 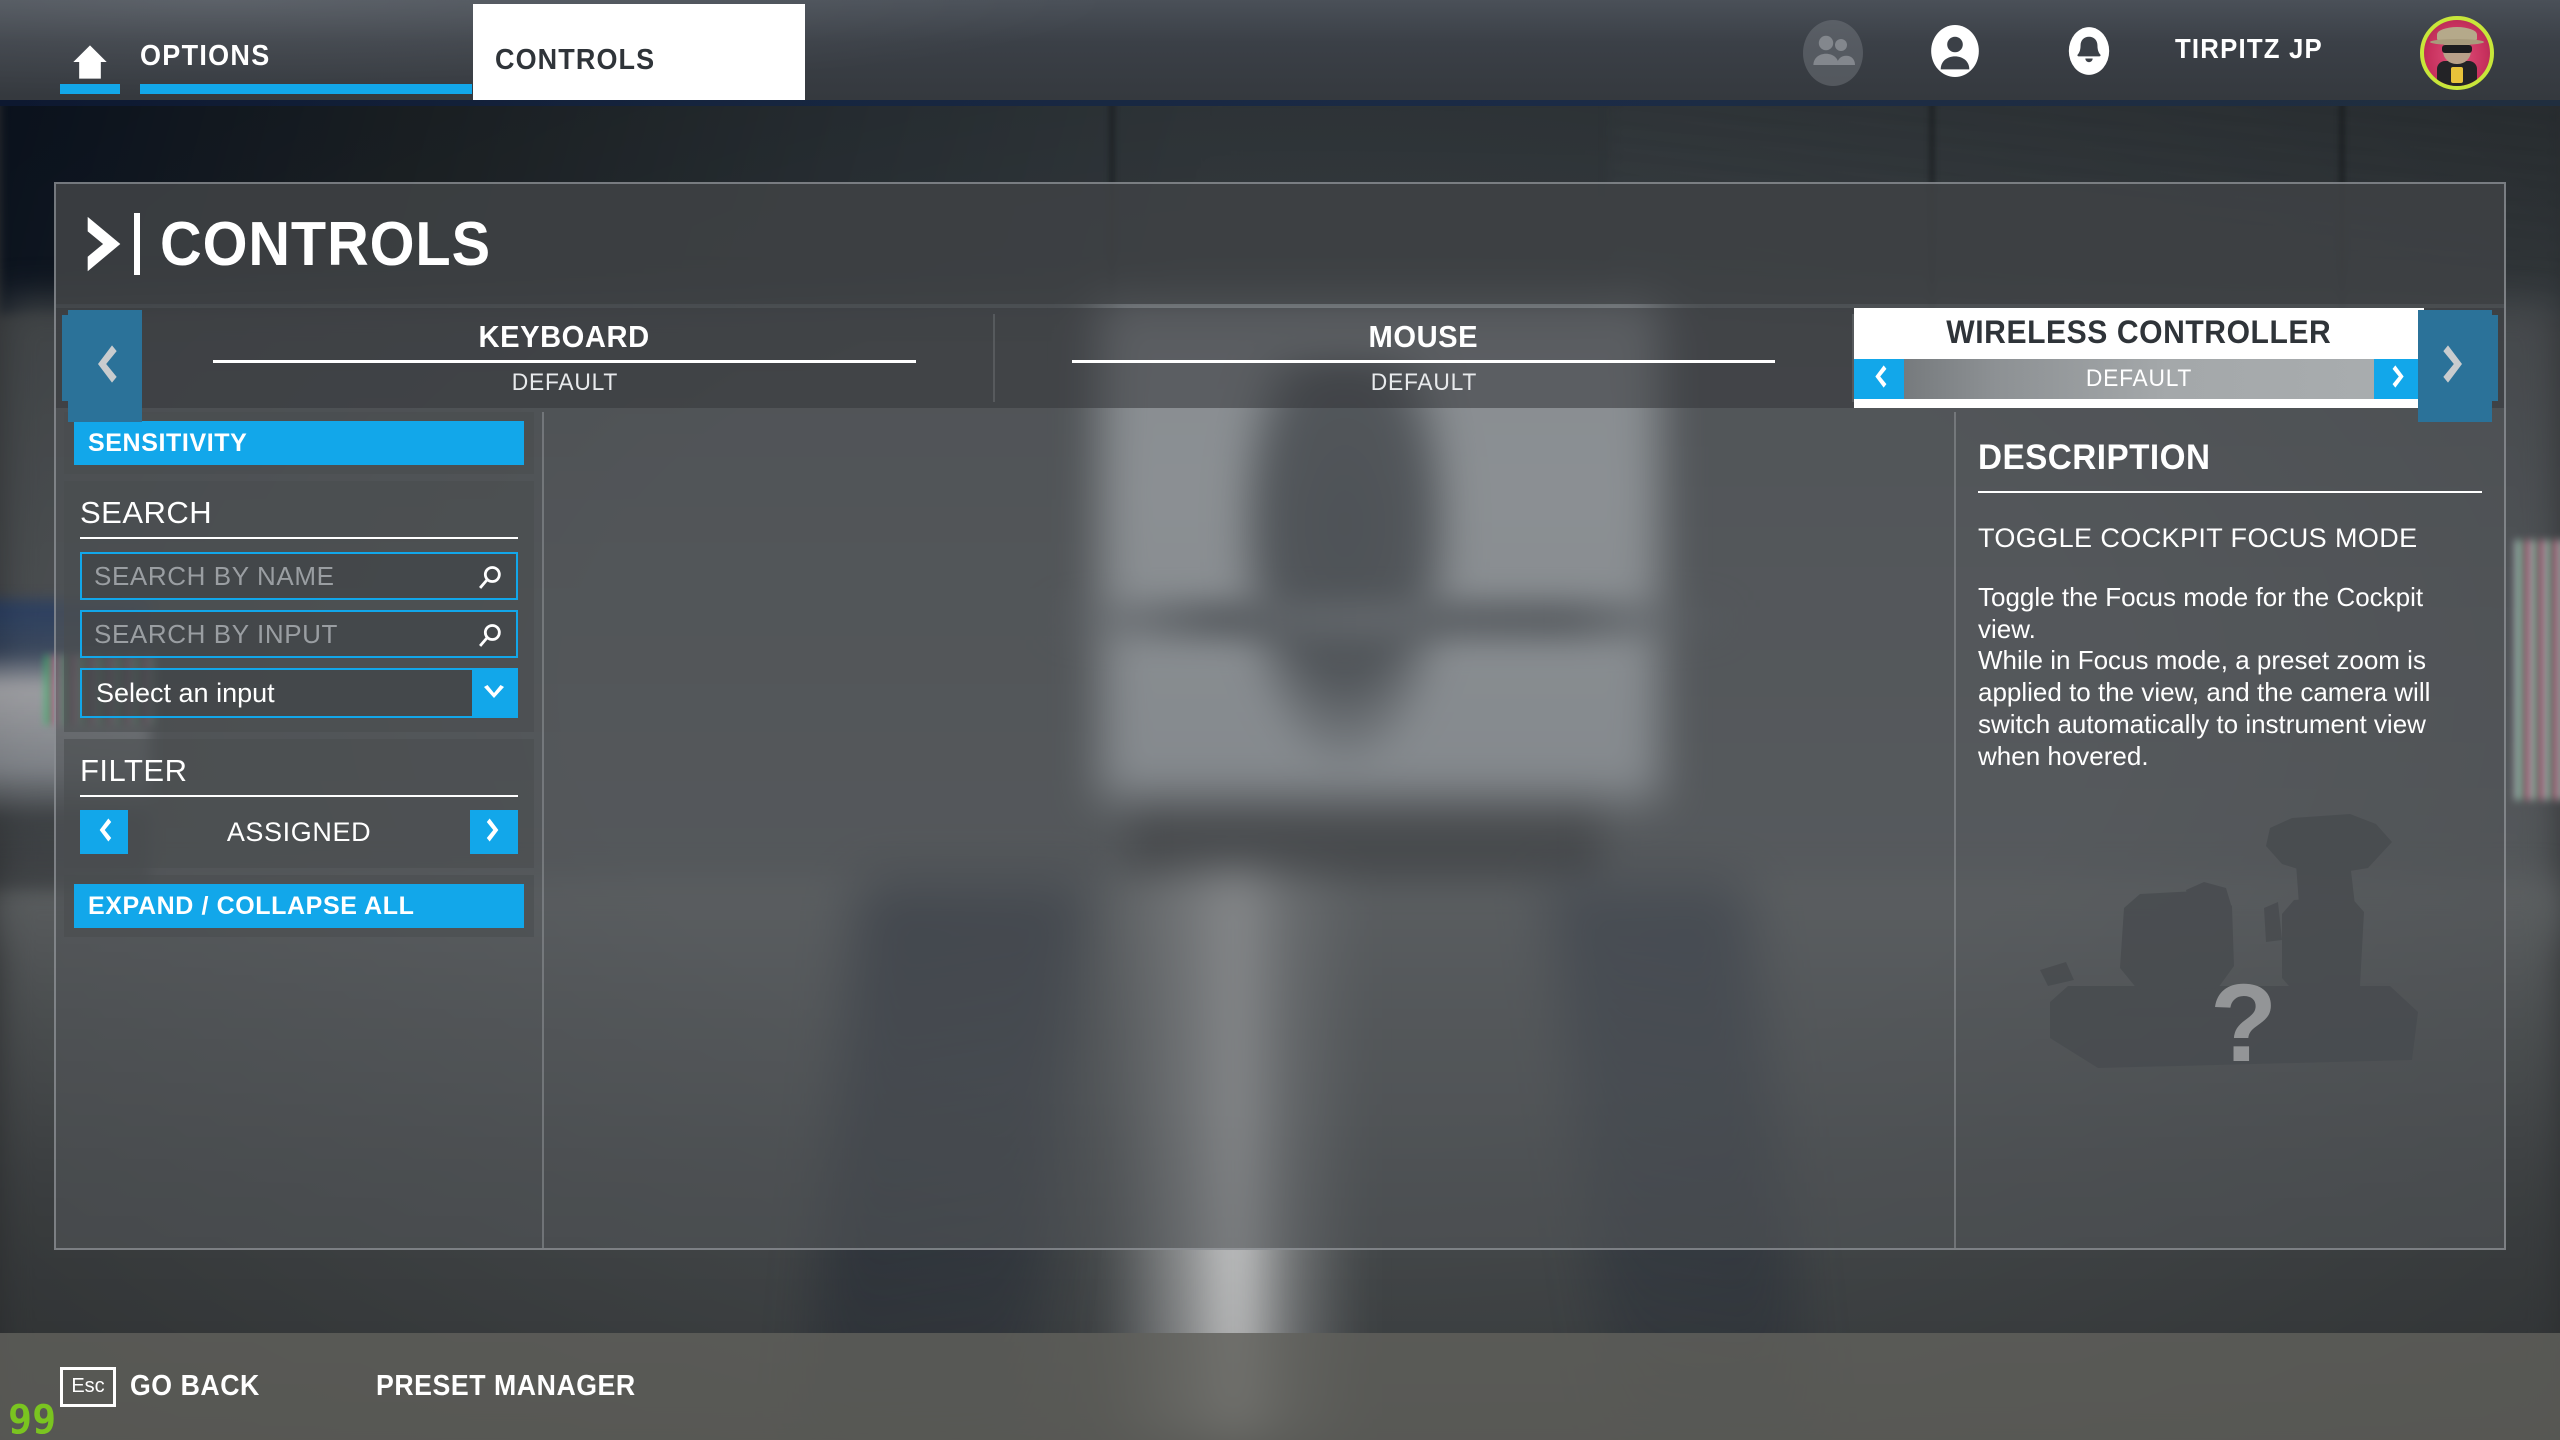 I want to click on search-by-name-input: SEARCH BY NAME, so click(x=299, y=576).